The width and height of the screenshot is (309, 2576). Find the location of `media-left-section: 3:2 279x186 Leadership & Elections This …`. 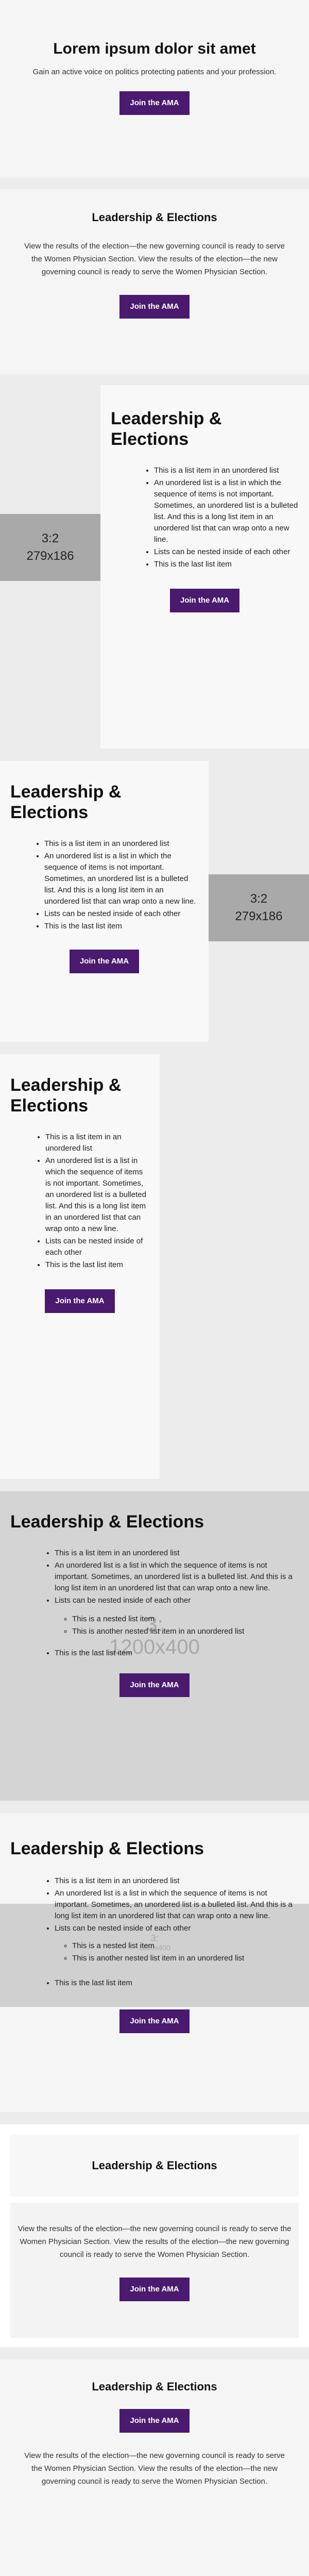

media-left-section: 3:2 279x186 Leadership & Elections This … is located at coordinates (154, 567).